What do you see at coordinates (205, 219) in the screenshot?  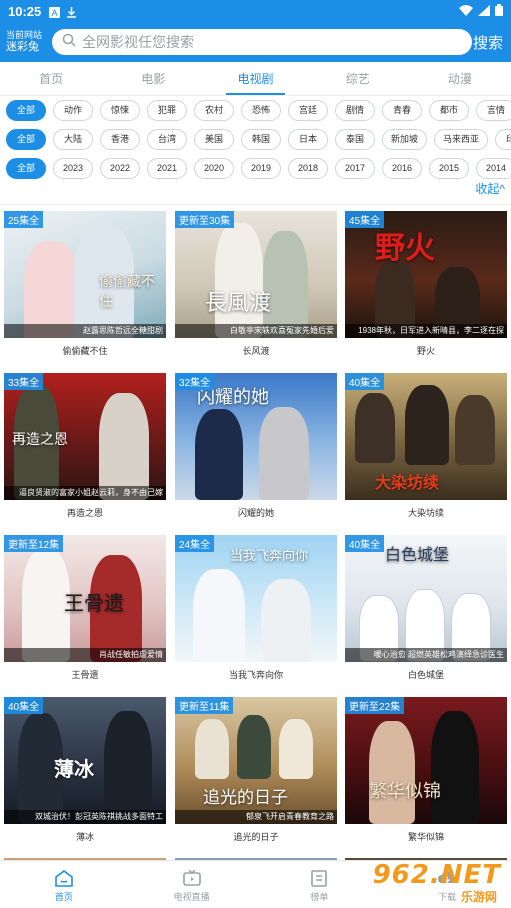 I see `episode-badge: 更新至30集` at bounding box center [205, 219].